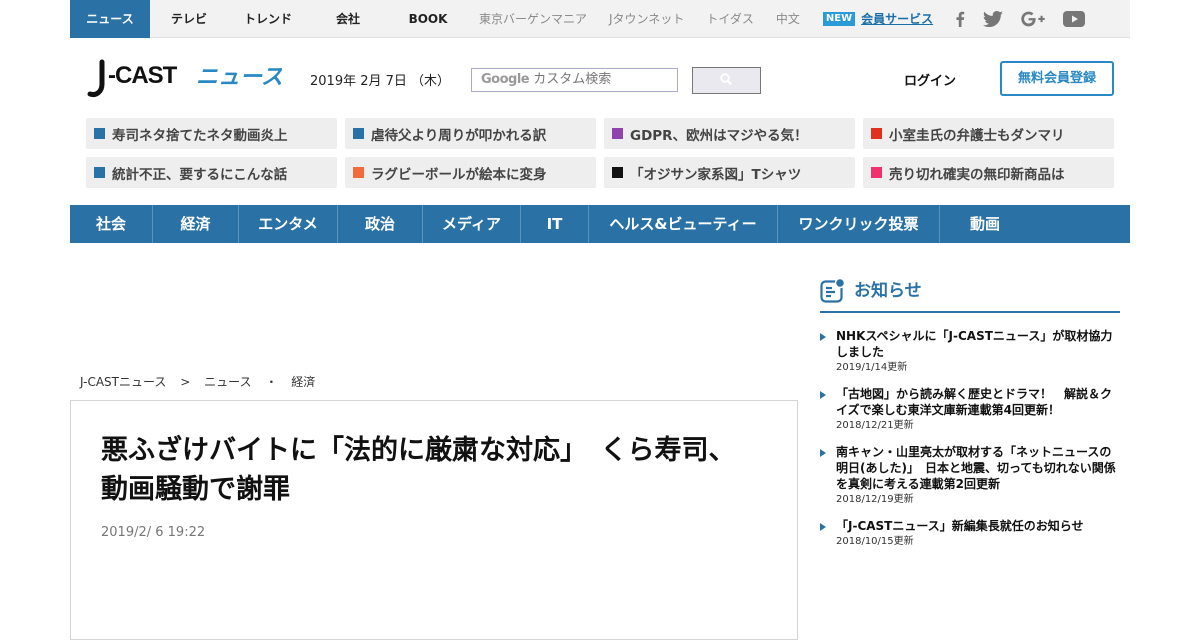  What do you see at coordinates (859, 224) in the screenshot?
I see `category-one-click-vote: ワンクリック投票` at bounding box center [859, 224].